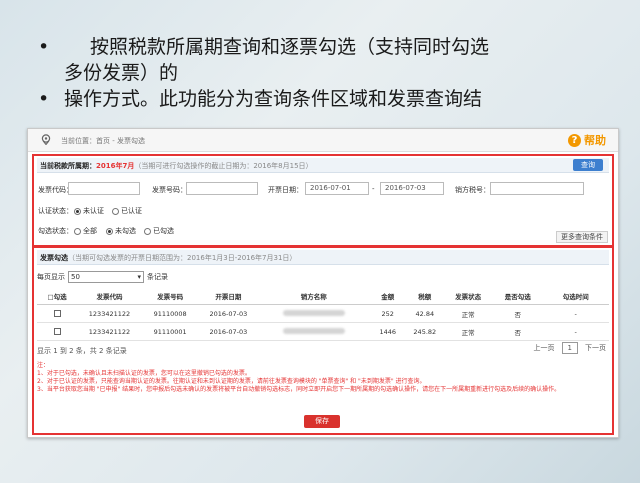 The image size is (640, 483). What do you see at coordinates (182, 258) in the screenshot?
I see `invoice-range-note: （当期可勾选发票的开票日期范围为：2016年1月3日-2016年7月31日）` at bounding box center [182, 258].